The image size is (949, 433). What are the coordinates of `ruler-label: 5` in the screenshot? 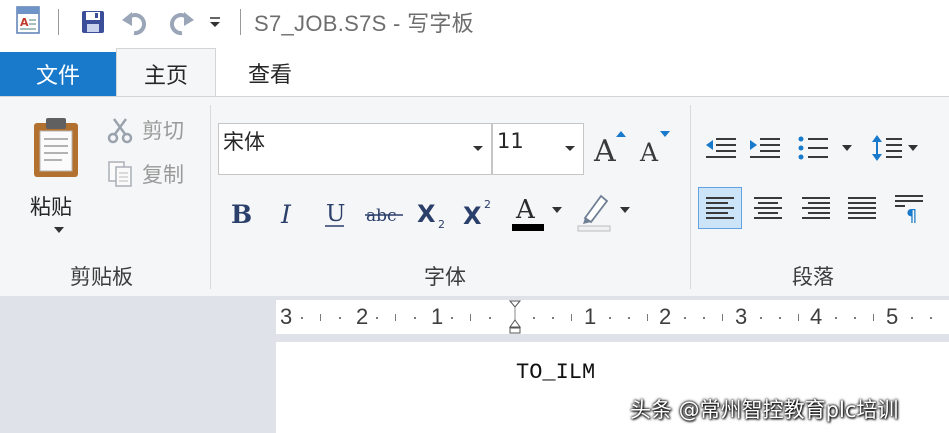 It's located at (892, 316).